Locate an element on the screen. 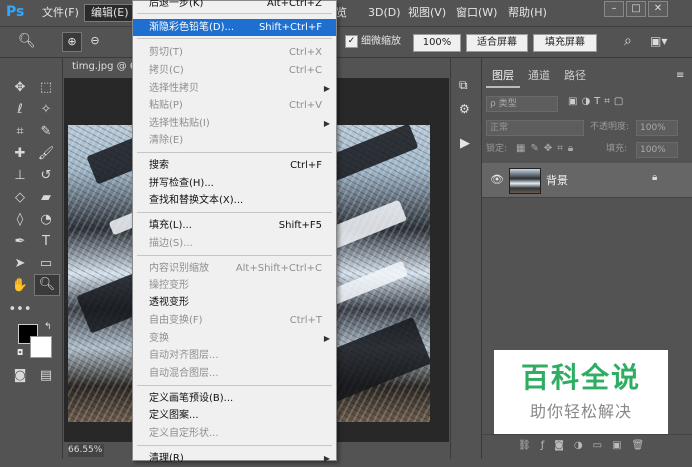  menu-item-paste-special: 选择性粘贴(I) ▶ is located at coordinates (234, 123).